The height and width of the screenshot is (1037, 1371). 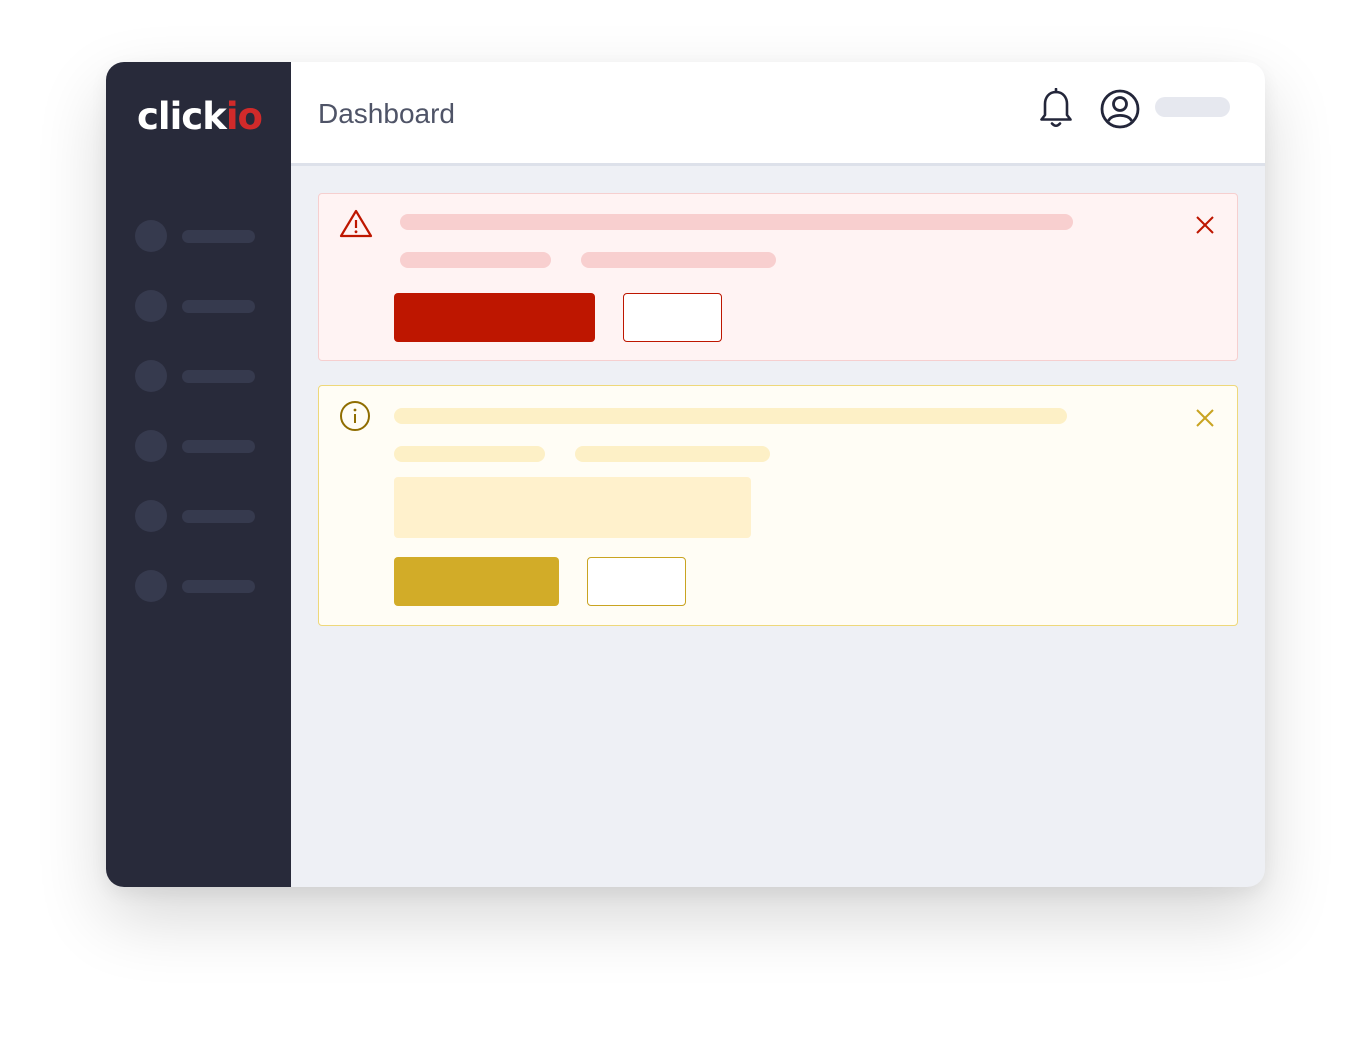 What do you see at coordinates (778, 277) in the screenshot?
I see `error-alert-banner` at bounding box center [778, 277].